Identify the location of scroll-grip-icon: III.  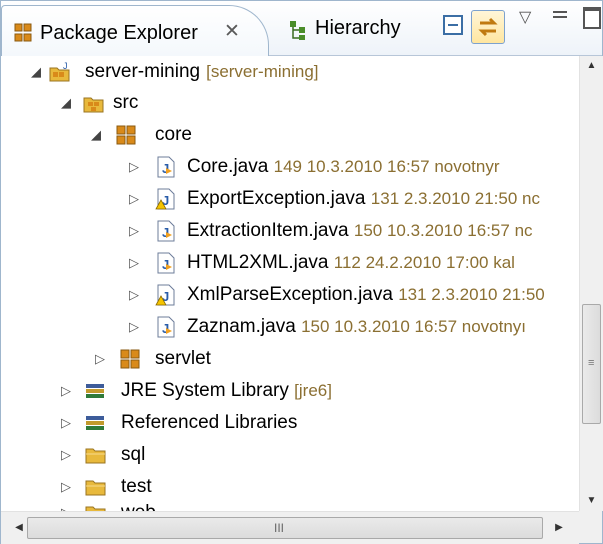
(279, 528).